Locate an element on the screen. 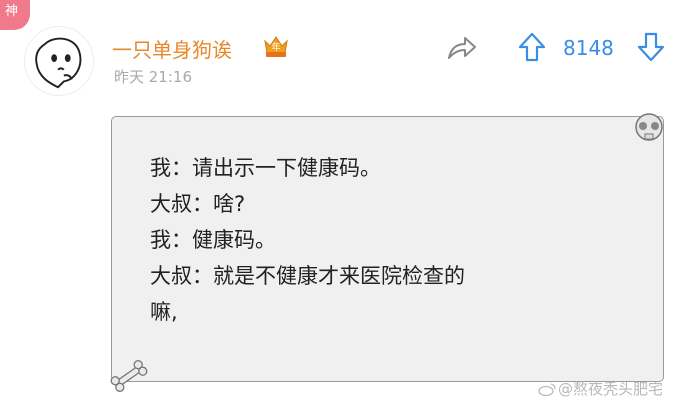 The image size is (690, 406). weibo-watermark: @熬夜秃头肥宅 is located at coordinates (600, 388).